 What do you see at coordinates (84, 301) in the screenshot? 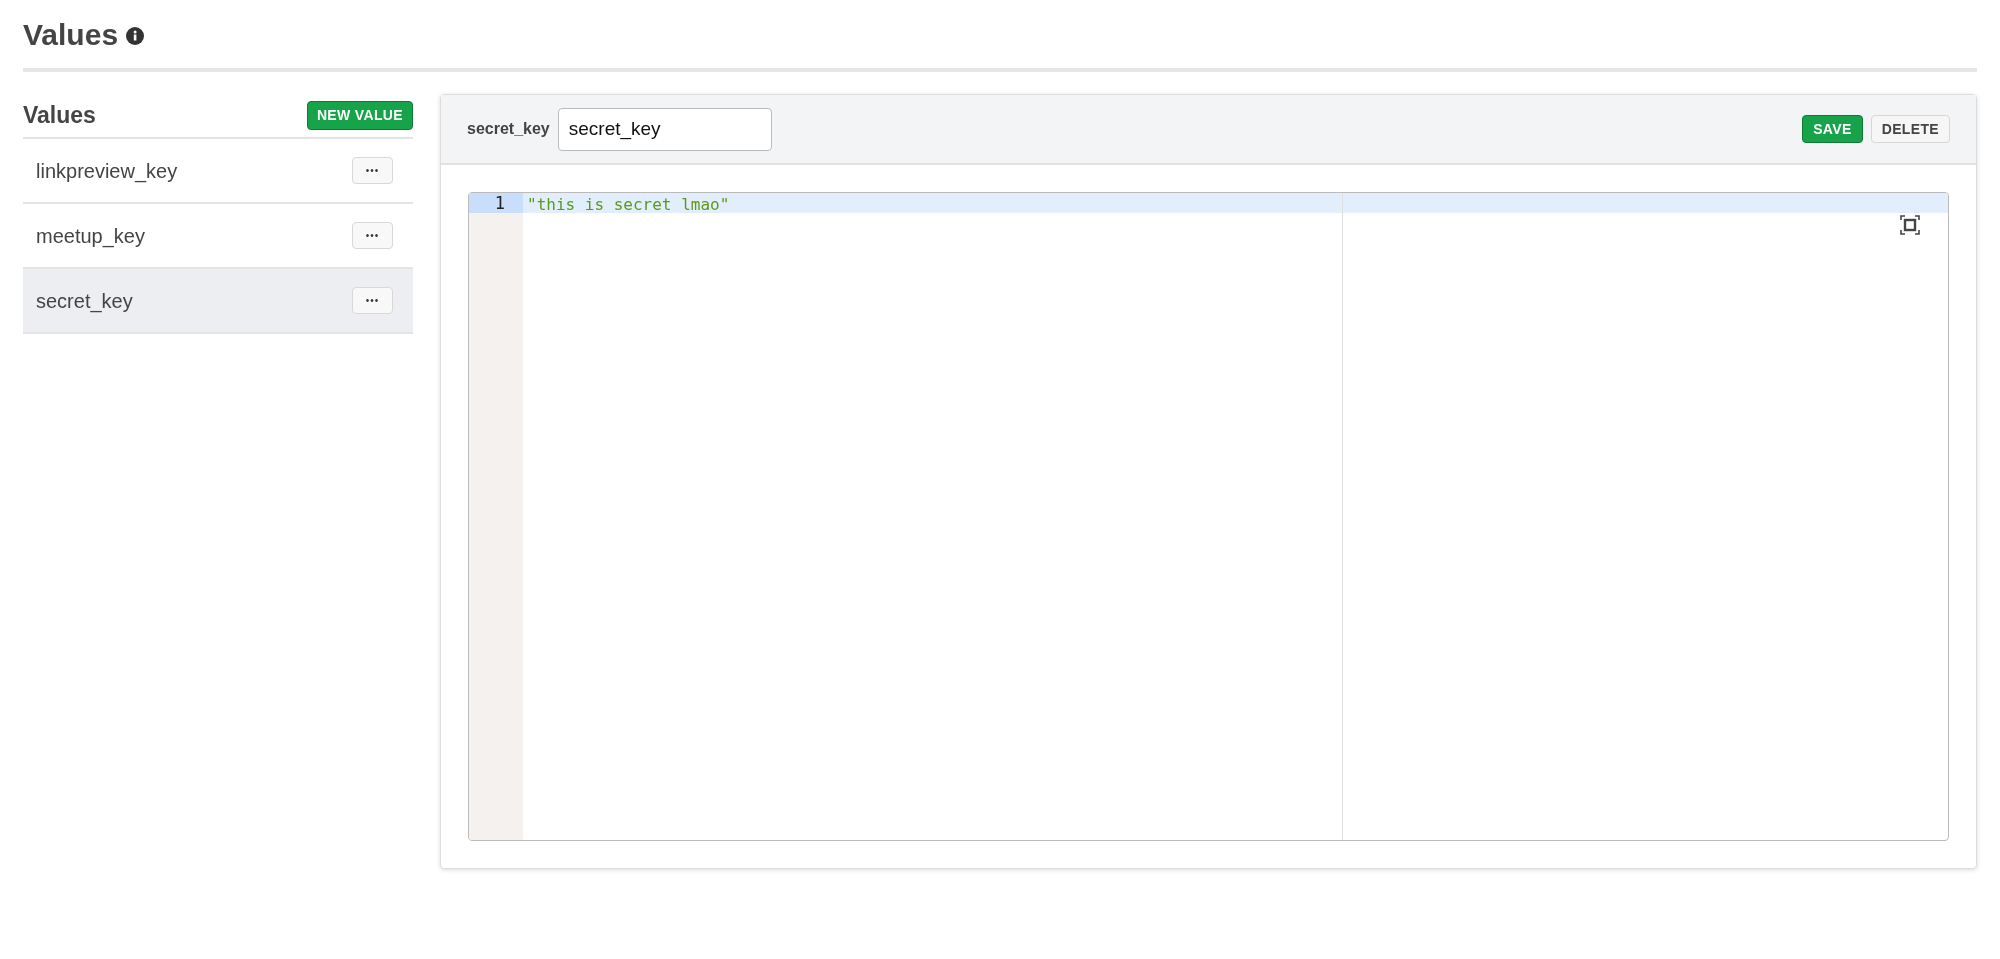
I see `value-name: secret_key` at bounding box center [84, 301].